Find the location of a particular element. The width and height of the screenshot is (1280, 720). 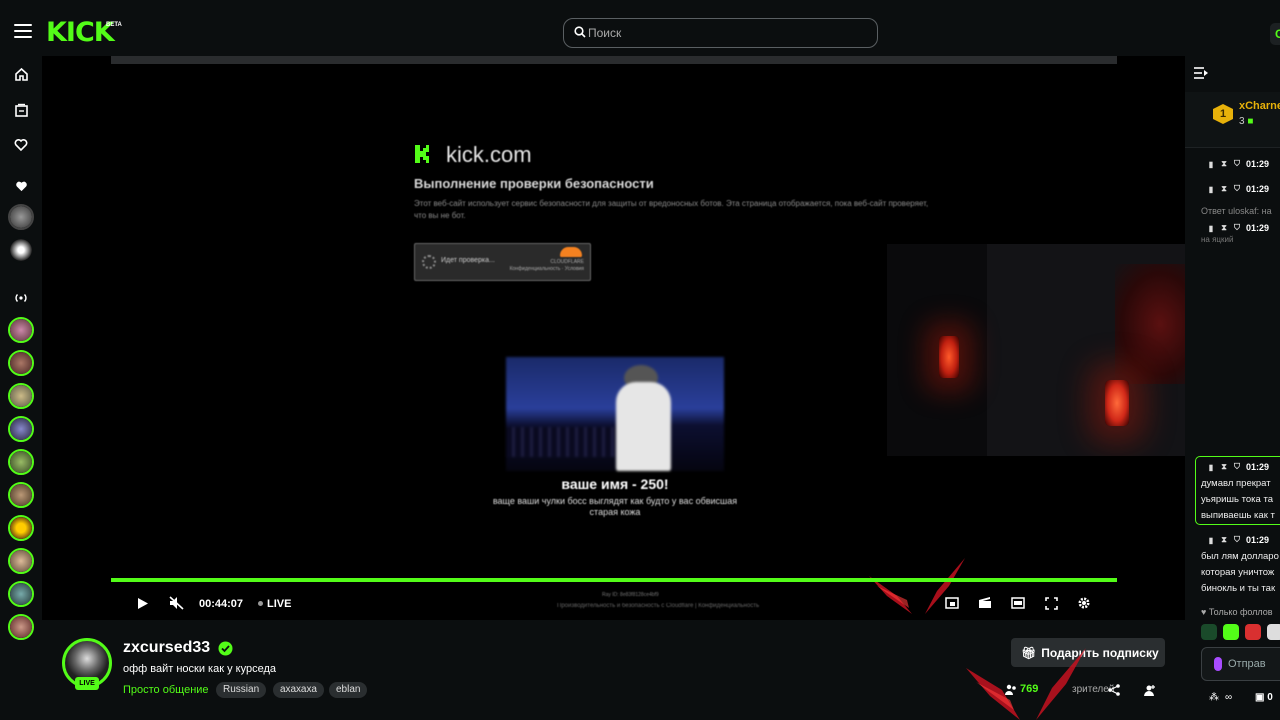

menu-icon is located at coordinates (23, 31).